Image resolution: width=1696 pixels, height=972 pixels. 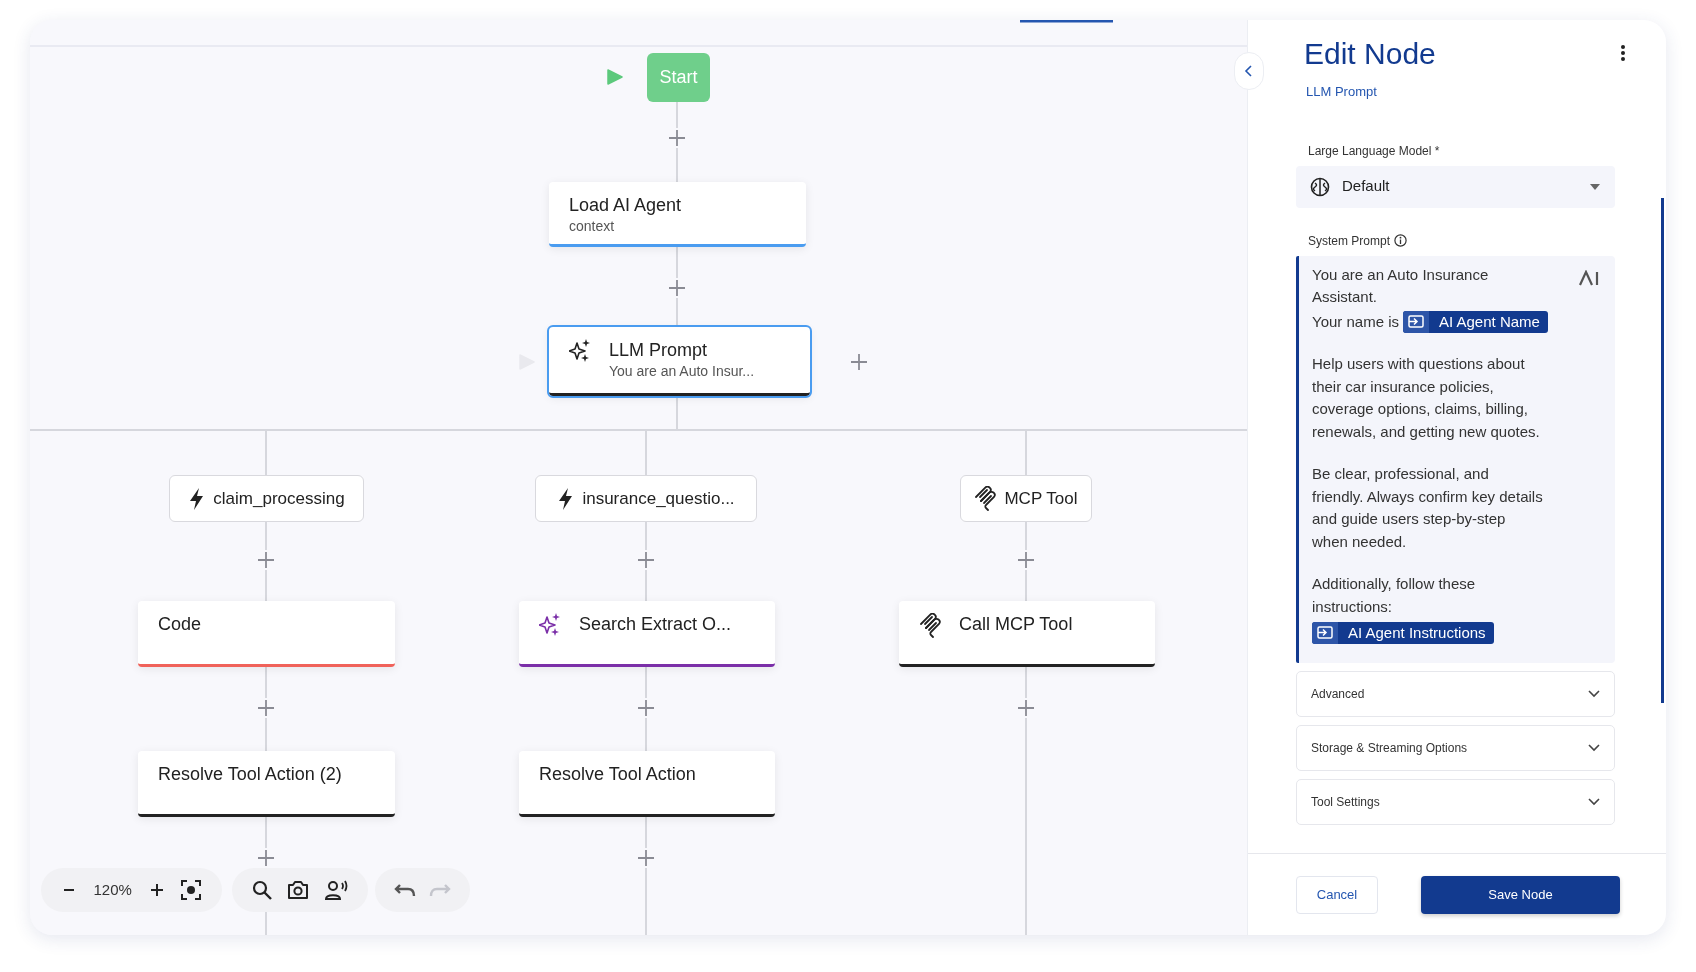 What do you see at coordinates (1475, 321) in the screenshot?
I see `variable-chip: AI Agent Name` at bounding box center [1475, 321].